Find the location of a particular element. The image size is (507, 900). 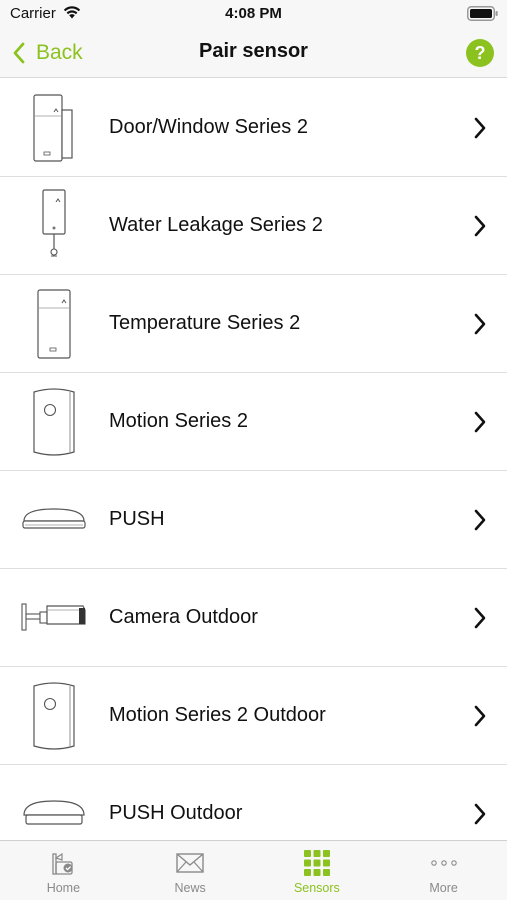

water-leakage-sensor-icon is located at coordinates (54, 226).